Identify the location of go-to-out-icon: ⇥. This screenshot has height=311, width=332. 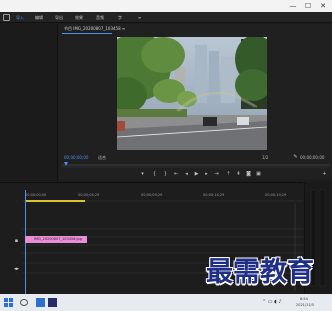
(216, 174).